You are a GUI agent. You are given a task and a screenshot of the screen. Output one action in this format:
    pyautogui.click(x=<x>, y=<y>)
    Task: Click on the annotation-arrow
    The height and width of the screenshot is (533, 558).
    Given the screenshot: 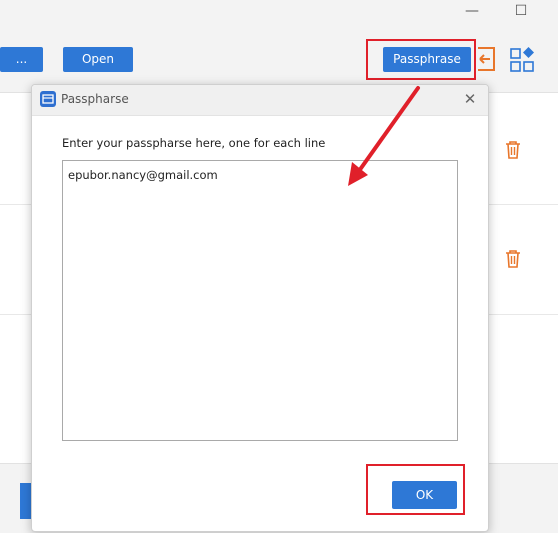 What is the action you would take?
    pyautogui.click(x=384, y=136)
    